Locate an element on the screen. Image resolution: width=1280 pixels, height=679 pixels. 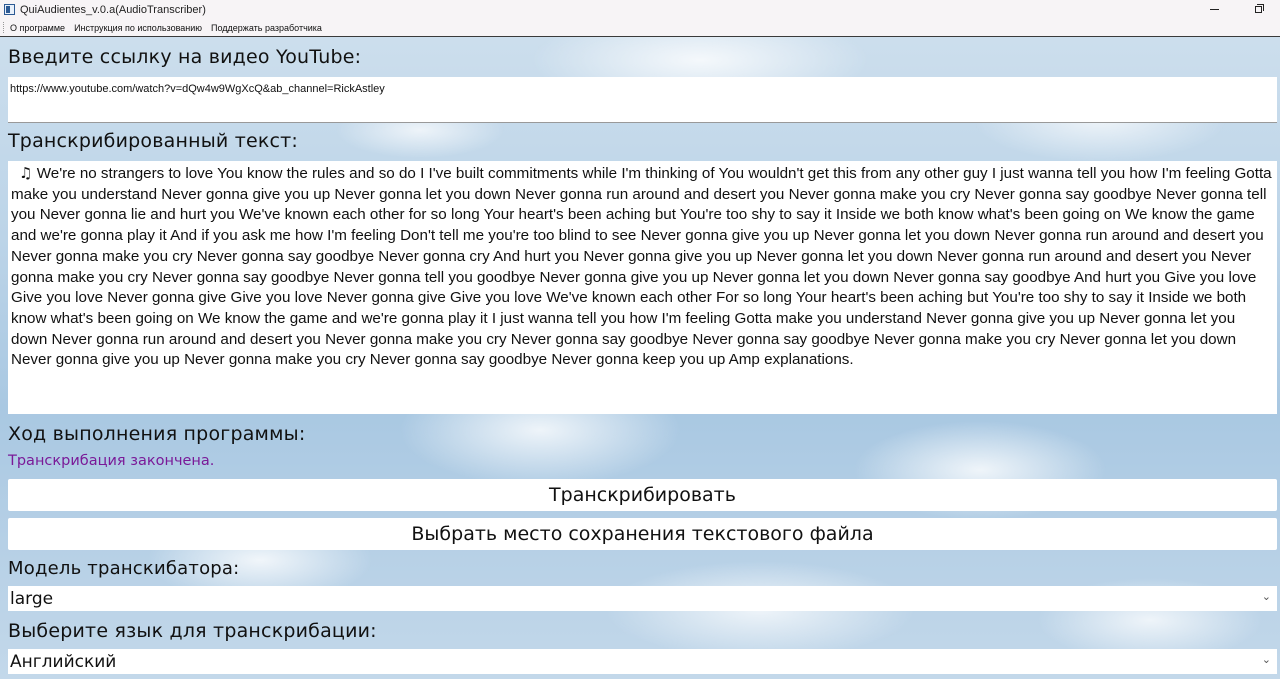
url-label: Введите ссылку на видео YouTube: is located at coordinates (185, 57).